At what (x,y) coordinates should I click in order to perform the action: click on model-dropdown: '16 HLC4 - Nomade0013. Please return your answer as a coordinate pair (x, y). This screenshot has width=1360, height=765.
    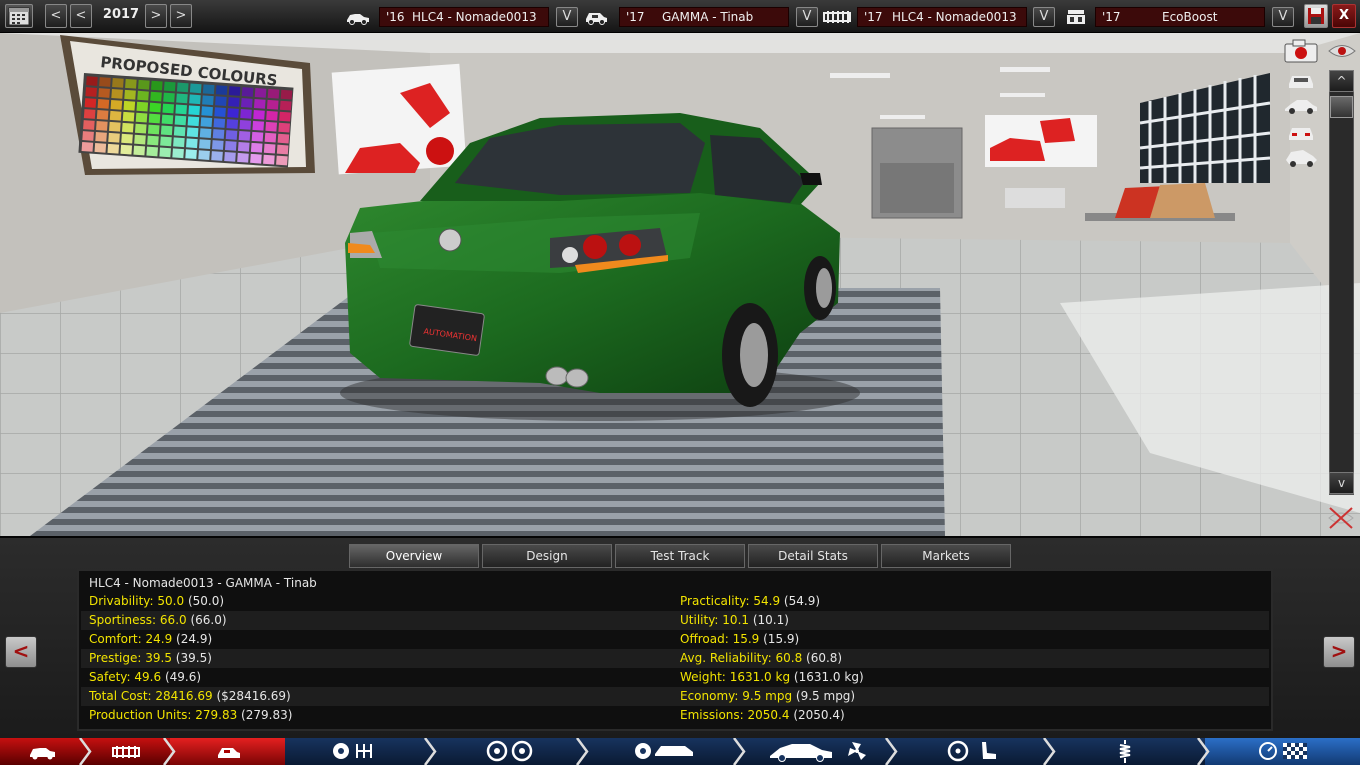
    Looking at the image, I should click on (464, 17).